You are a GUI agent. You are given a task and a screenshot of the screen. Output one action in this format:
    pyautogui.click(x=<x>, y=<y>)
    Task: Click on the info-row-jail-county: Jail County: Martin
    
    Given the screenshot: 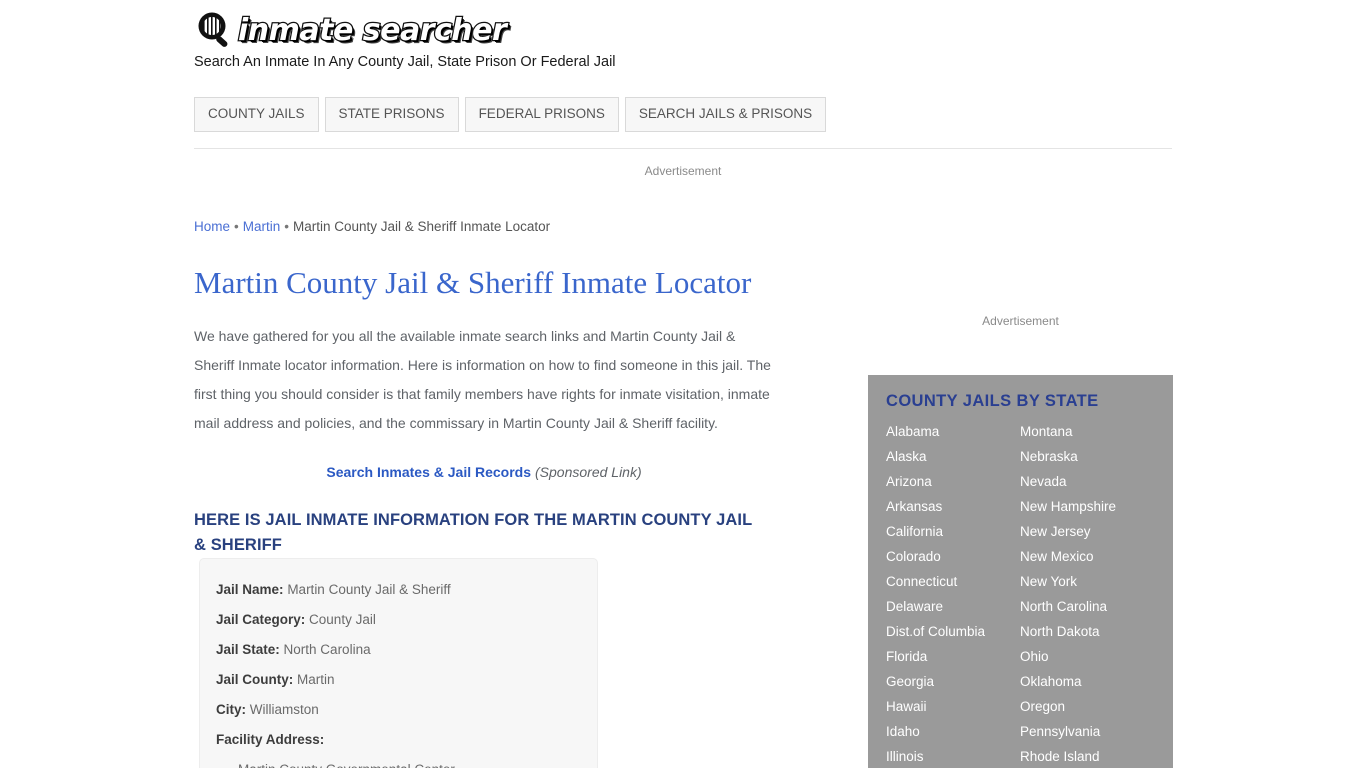 What is the action you would take?
    pyautogui.click(x=398, y=680)
    